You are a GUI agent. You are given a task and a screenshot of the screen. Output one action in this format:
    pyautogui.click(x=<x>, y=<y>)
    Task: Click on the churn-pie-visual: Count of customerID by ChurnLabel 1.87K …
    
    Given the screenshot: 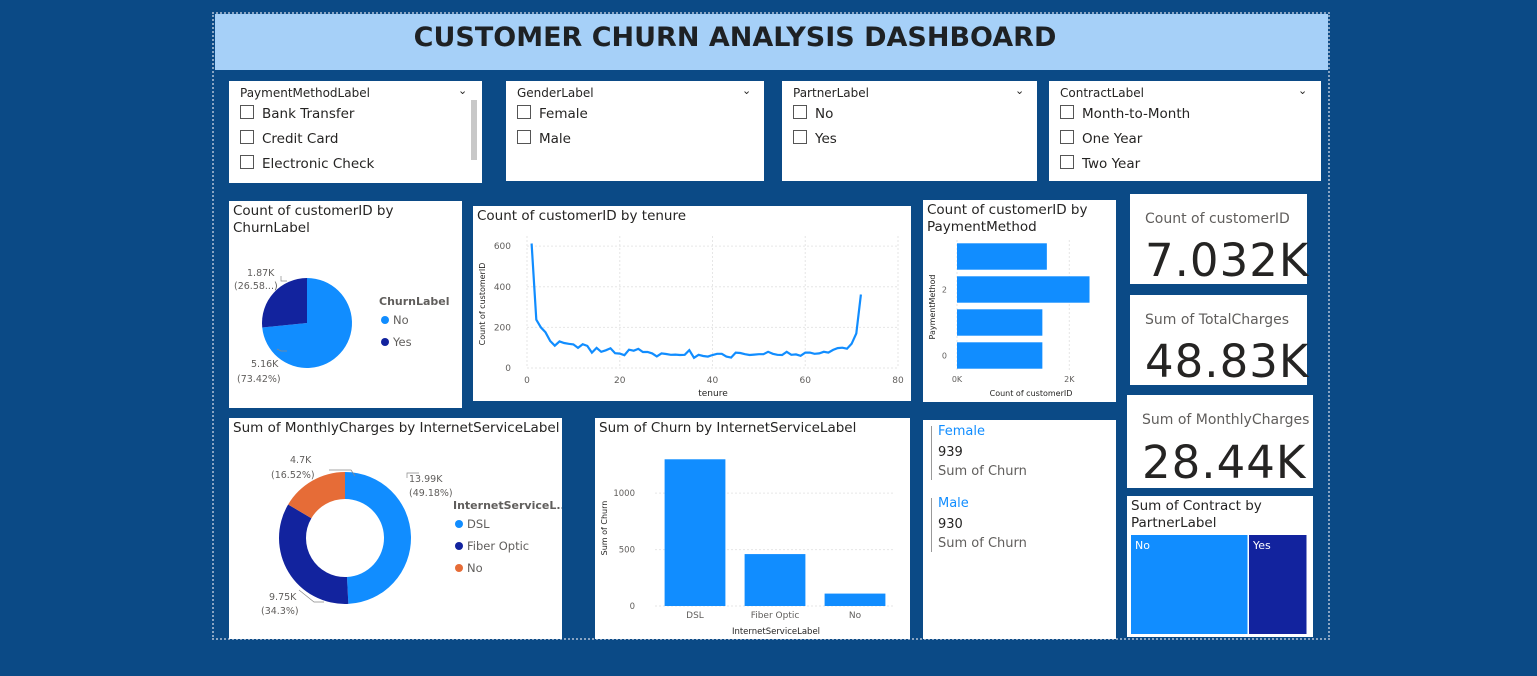 What is the action you would take?
    pyautogui.click(x=345, y=304)
    